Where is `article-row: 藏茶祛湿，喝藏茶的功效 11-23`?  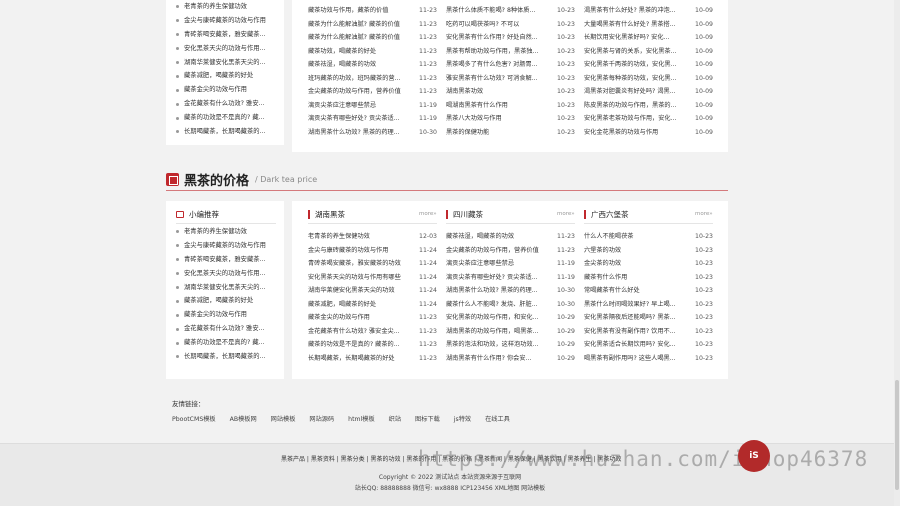 article-row: 藏茶祛湿，喝藏茶的功效 11-23 is located at coordinates (372, 65).